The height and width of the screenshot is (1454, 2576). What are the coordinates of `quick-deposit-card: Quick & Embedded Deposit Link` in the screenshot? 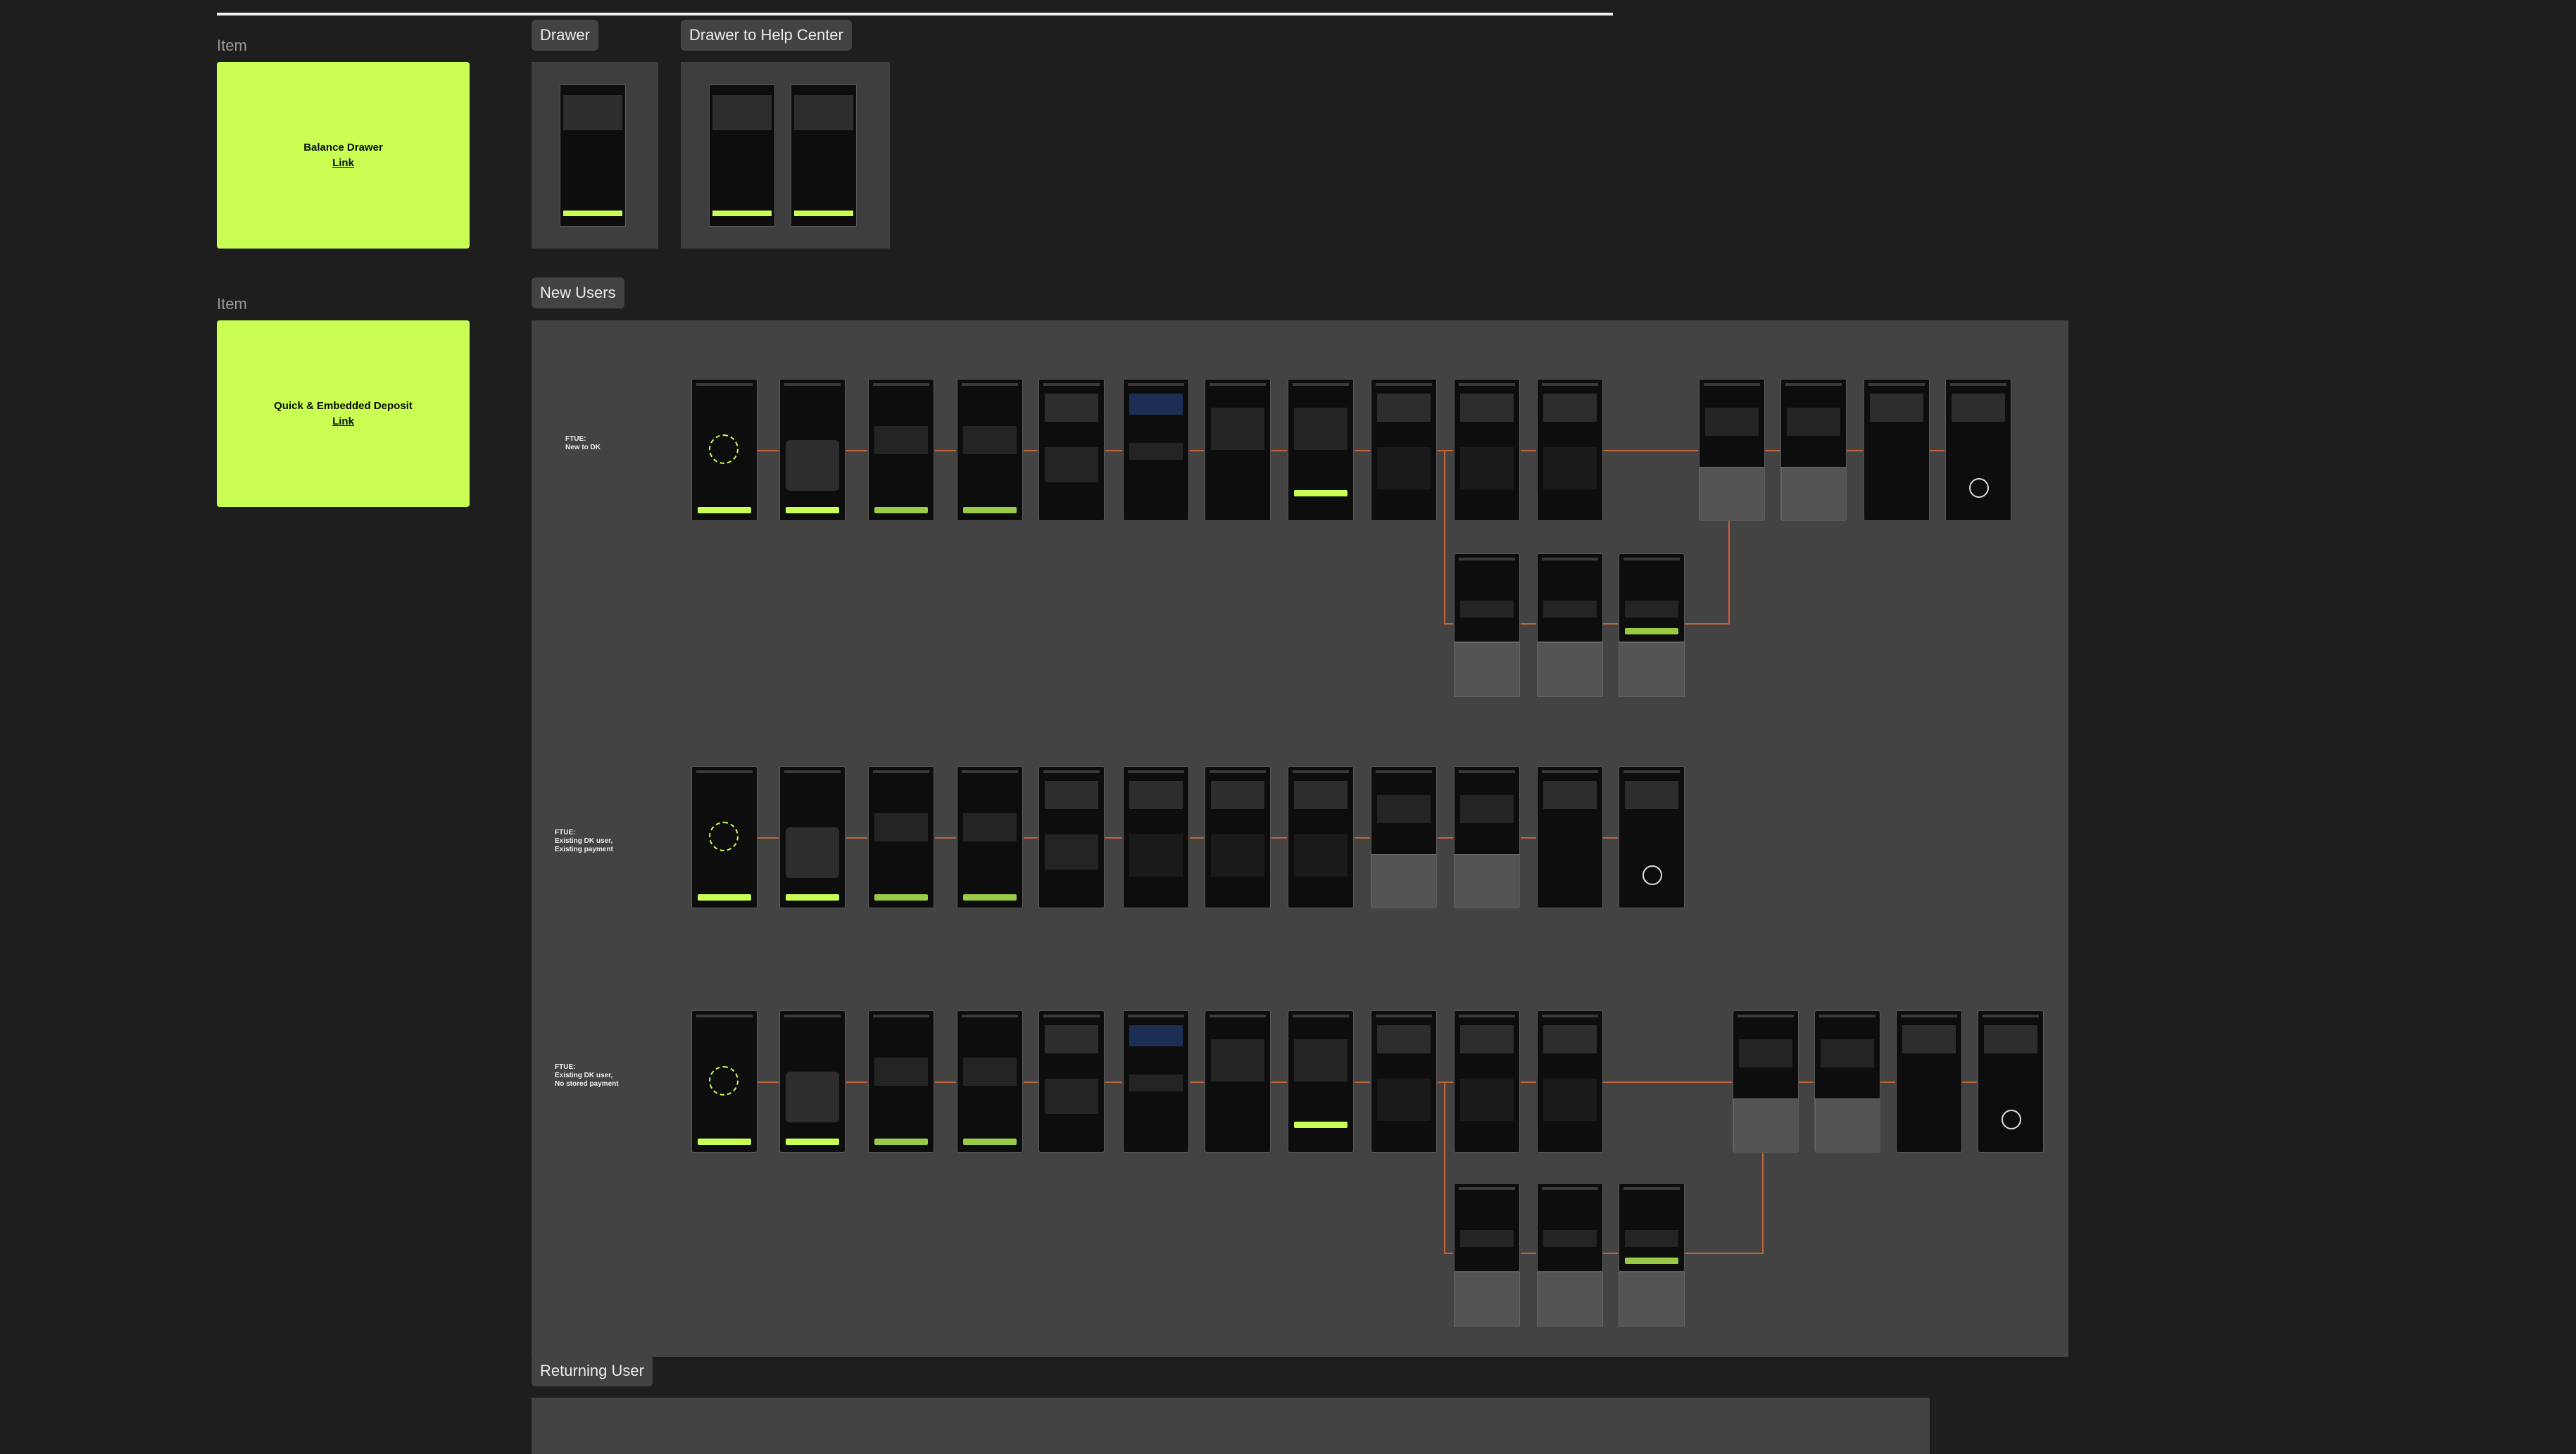 It's located at (343, 413).